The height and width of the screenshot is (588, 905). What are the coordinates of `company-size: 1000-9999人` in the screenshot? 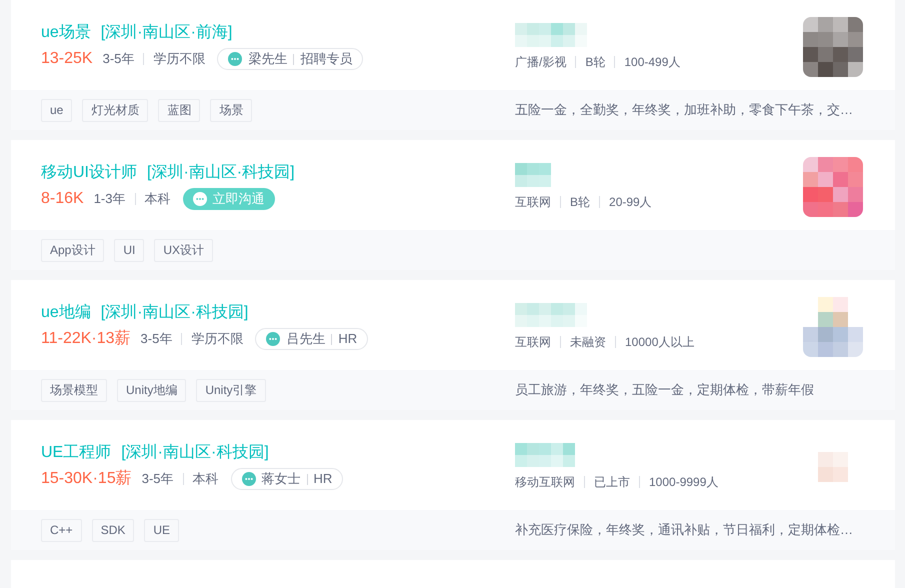 It's located at (683, 482).